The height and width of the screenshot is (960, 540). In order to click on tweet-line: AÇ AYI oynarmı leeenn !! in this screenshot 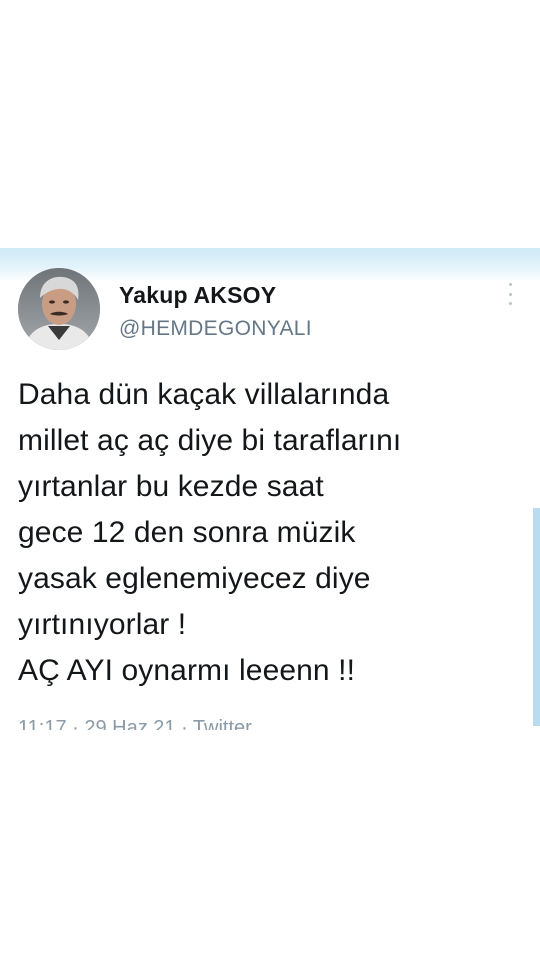, I will do `click(187, 670)`.